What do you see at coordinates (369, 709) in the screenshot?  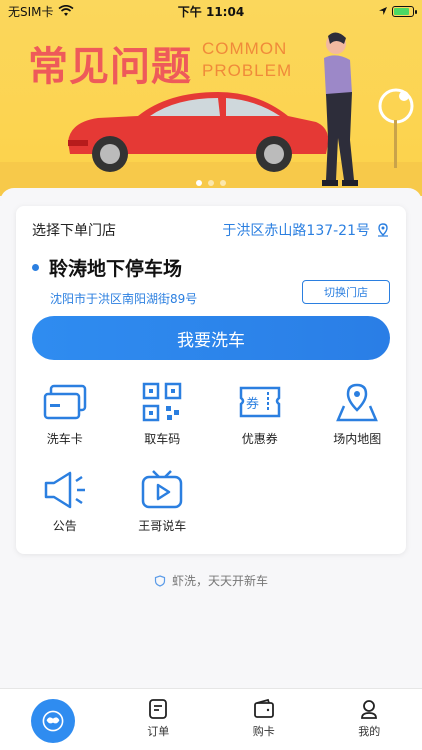 I see `user-icon` at bounding box center [369, 709].